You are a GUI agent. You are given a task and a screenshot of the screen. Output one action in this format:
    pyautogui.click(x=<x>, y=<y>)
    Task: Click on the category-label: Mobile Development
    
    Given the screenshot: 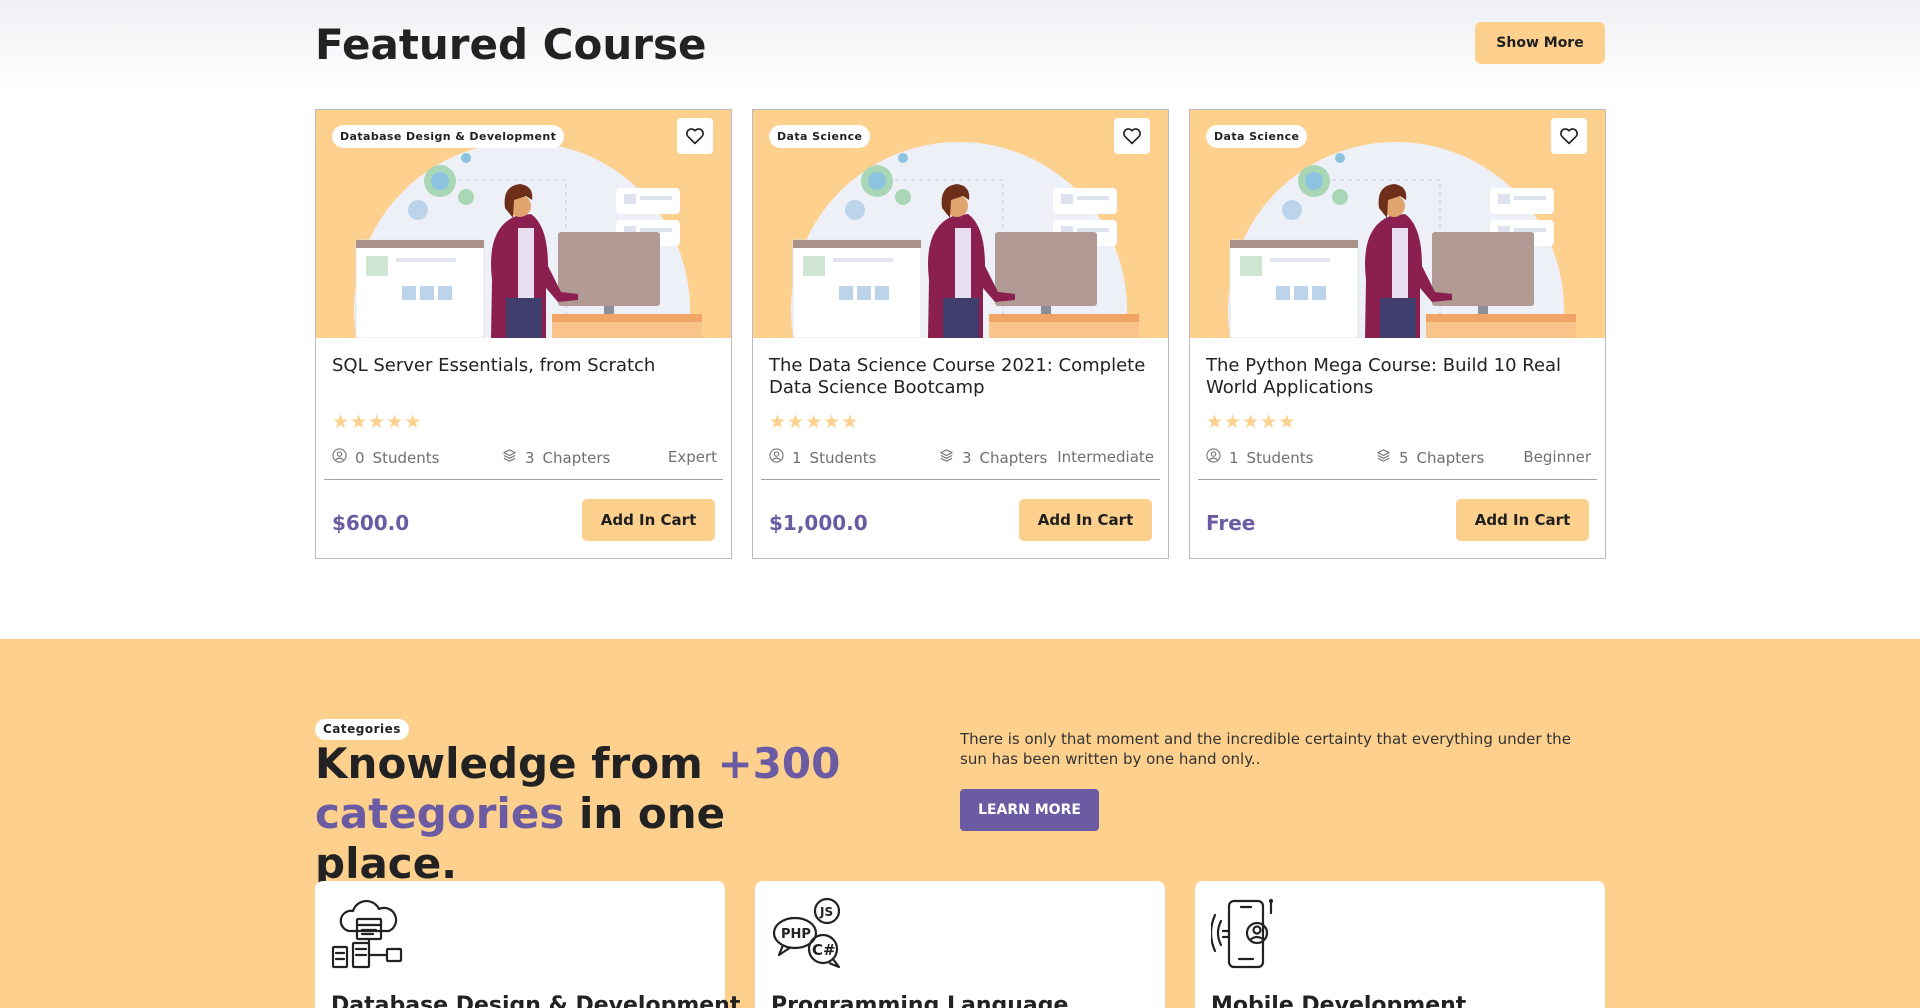 What is the action you would take?
    pyautogui.click(x=1338, y=1000)
    